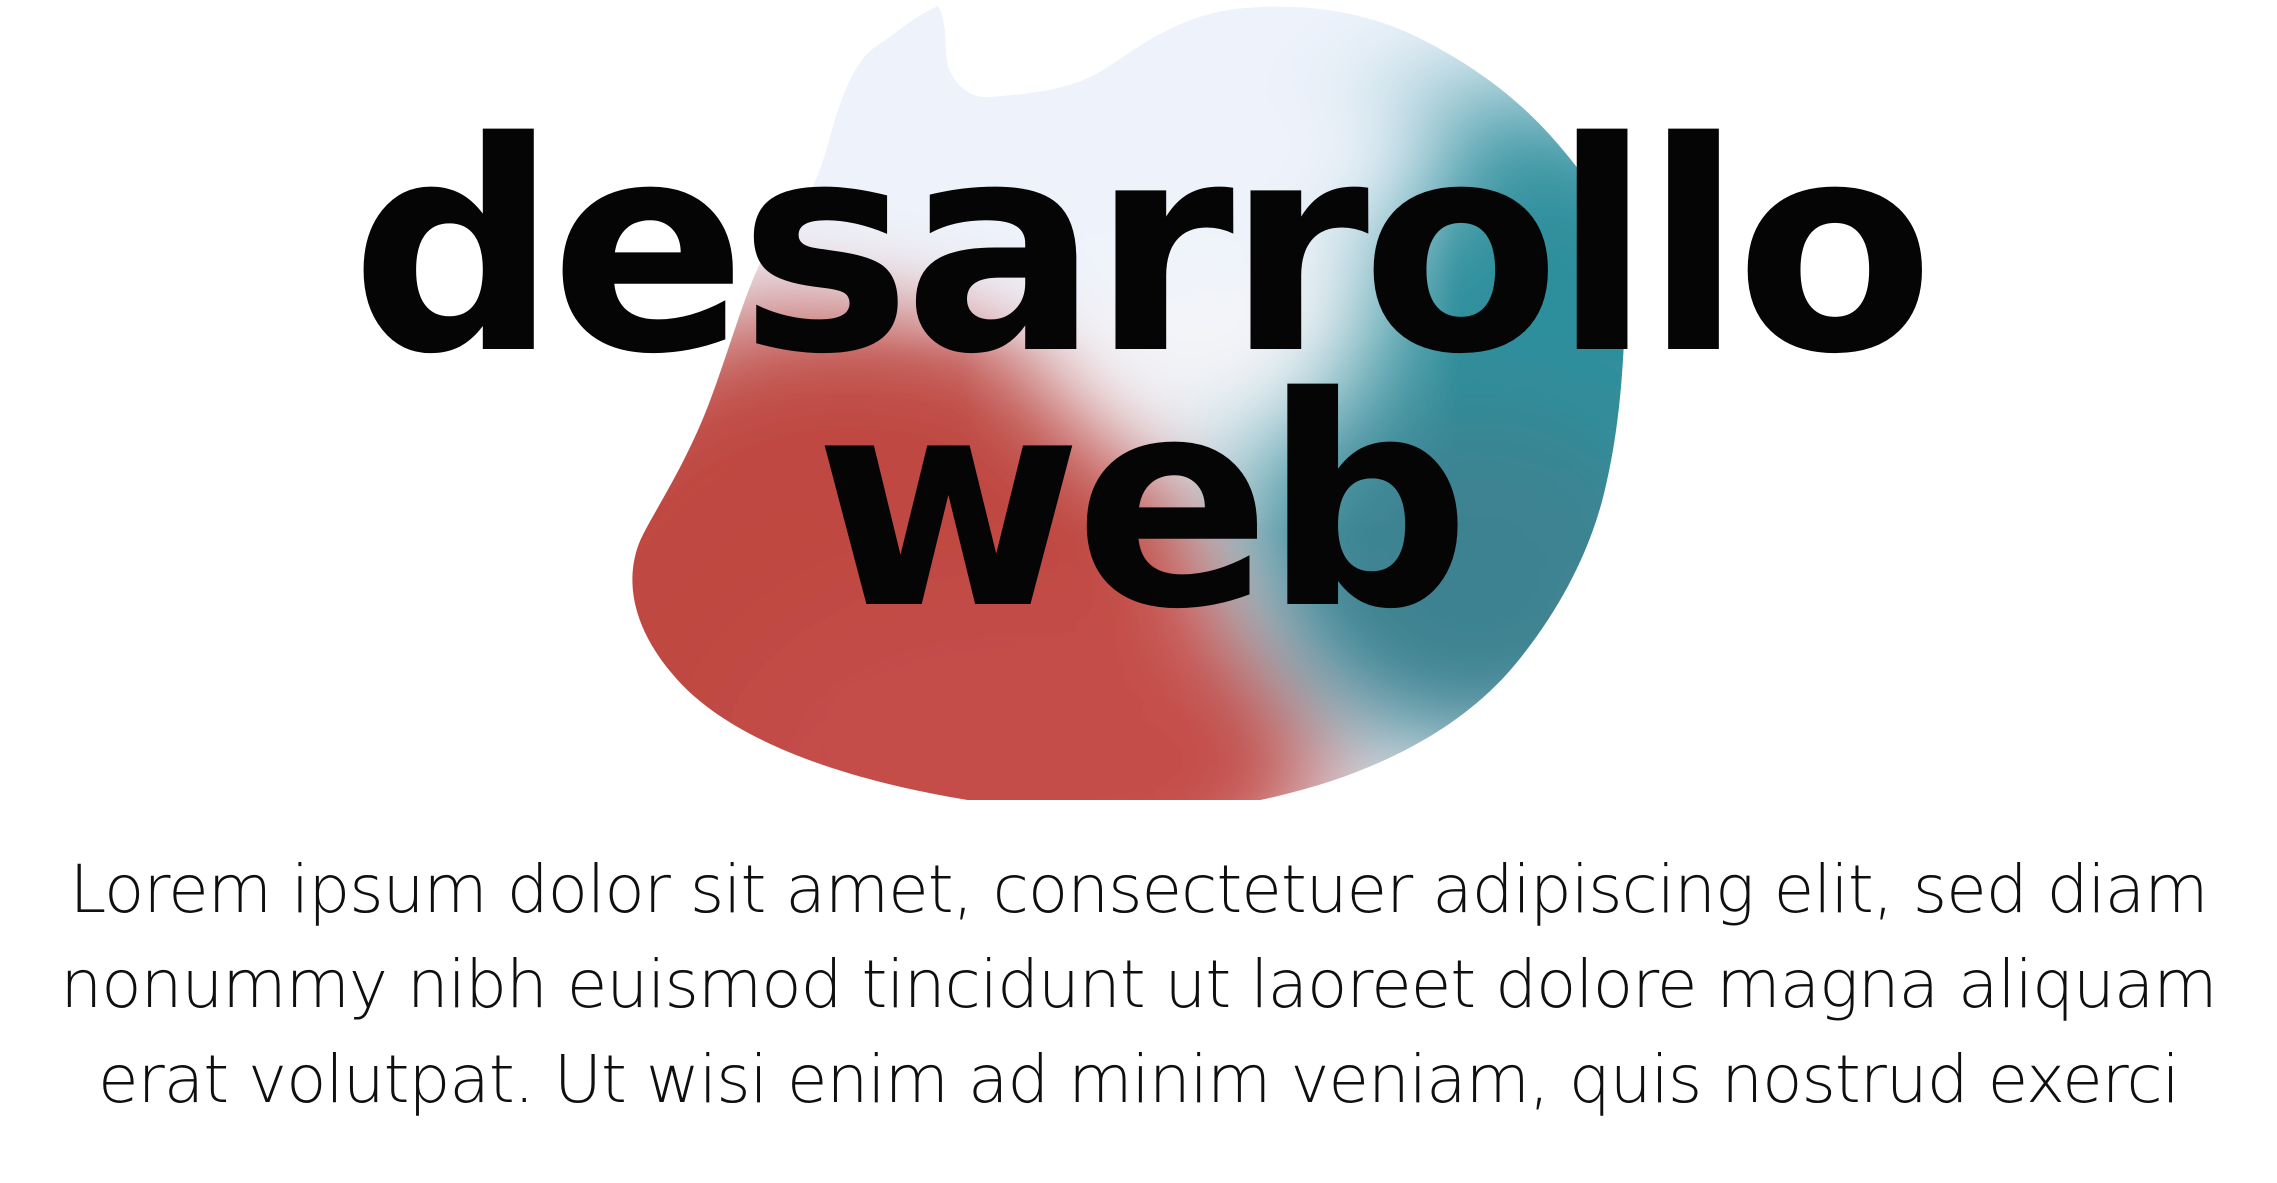 The image size is (2277, 1183). Describe the element at coordinates (1142, 504) in the screenshot. I see `headline-line-2: web` at that location.